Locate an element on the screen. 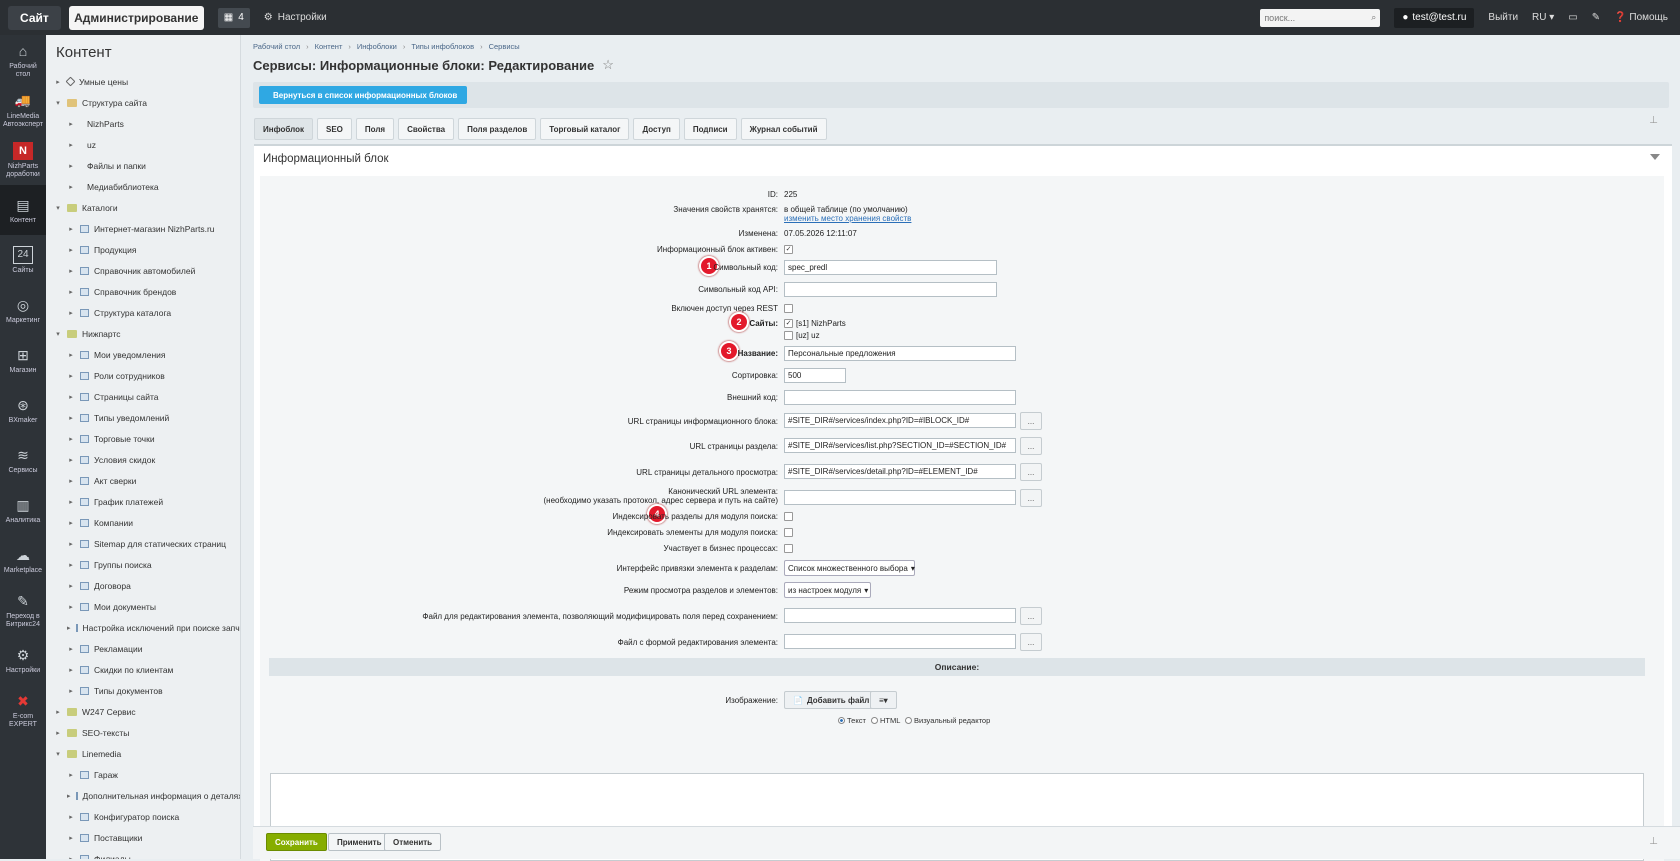  external-code-input is located at coordinates (900, 397).